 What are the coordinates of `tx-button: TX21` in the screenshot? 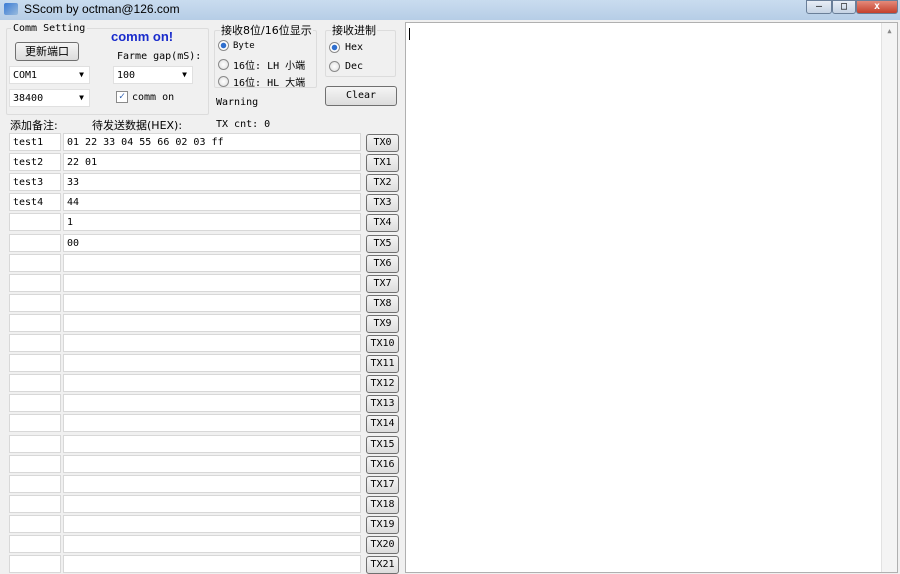 It's located at (382, 565).